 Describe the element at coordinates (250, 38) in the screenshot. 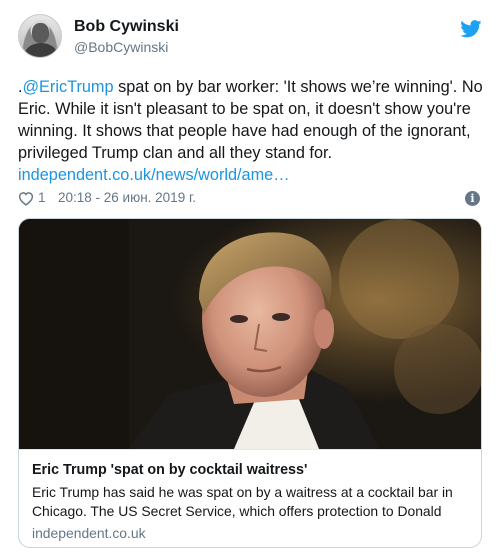

I see `tweet-header: Bob Cywinski @BobCywinski` at that location.